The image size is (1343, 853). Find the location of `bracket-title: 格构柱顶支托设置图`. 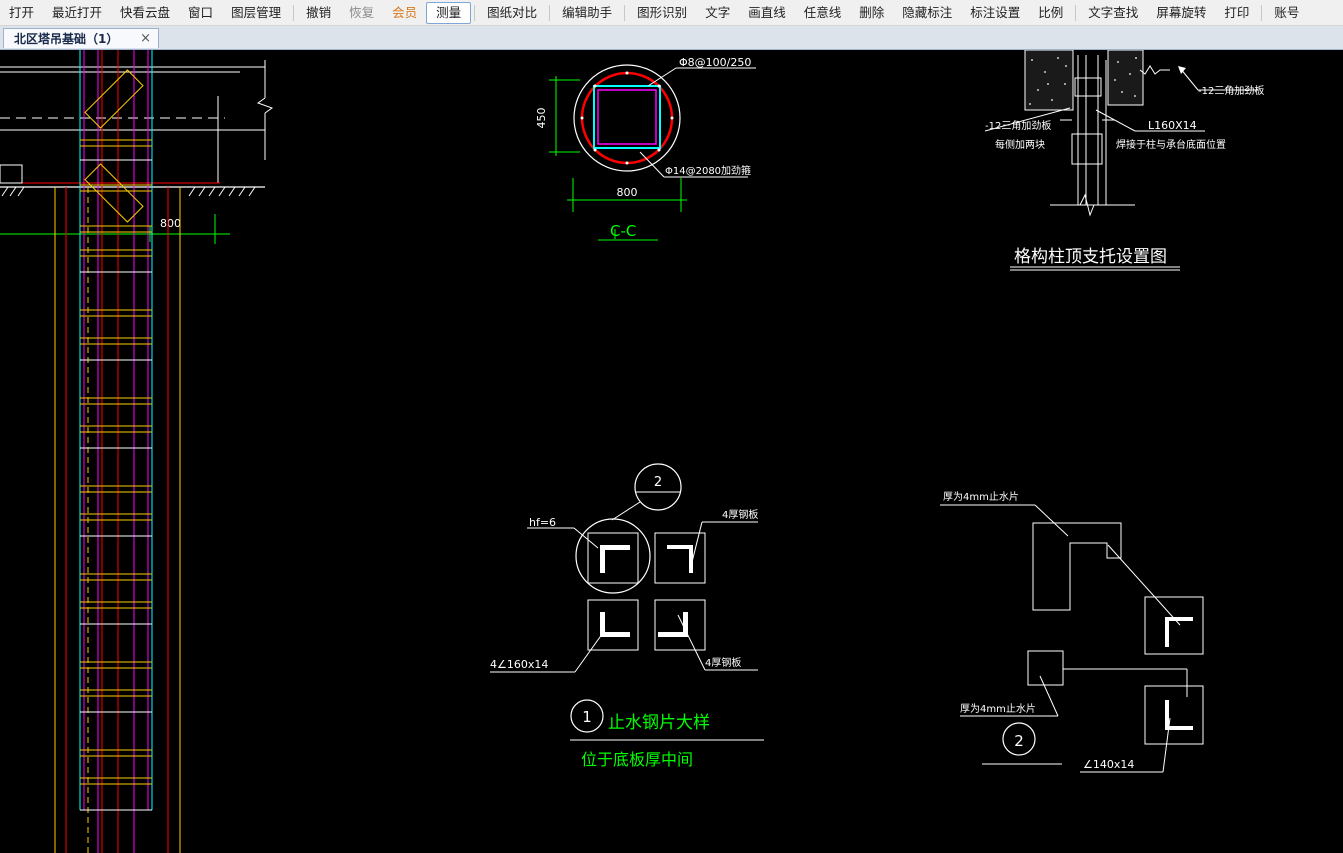

bracket-title: 格构柱顶支托设置图 is located at coordinates (1090, 257).